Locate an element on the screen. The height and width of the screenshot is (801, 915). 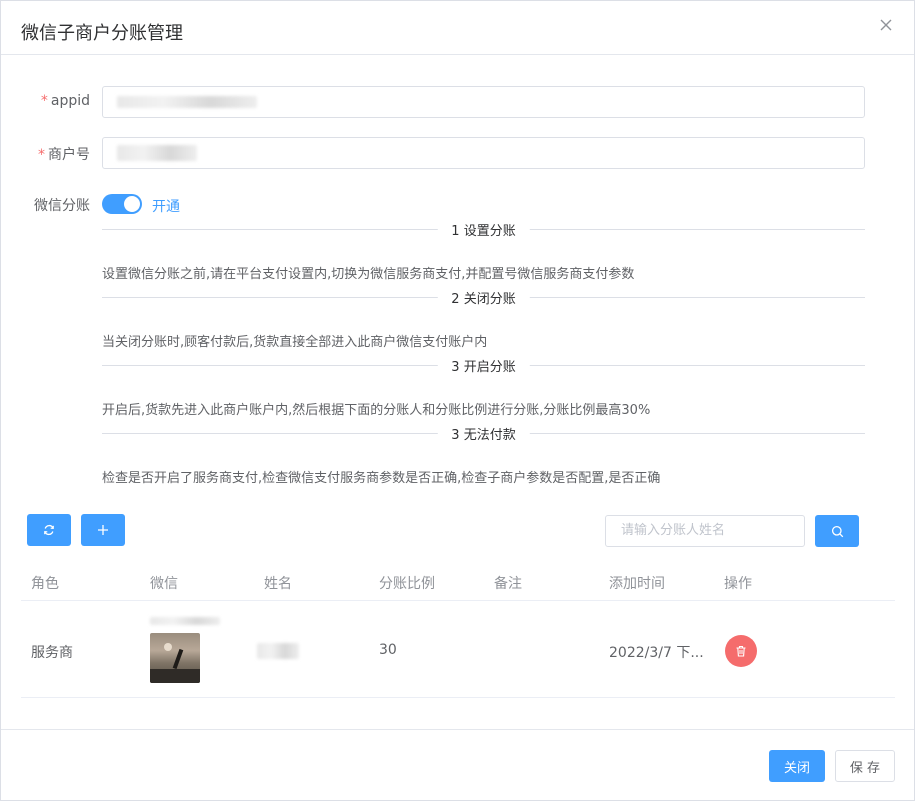
step-title: 1 设置分账 is located at coordinates (483, 229).